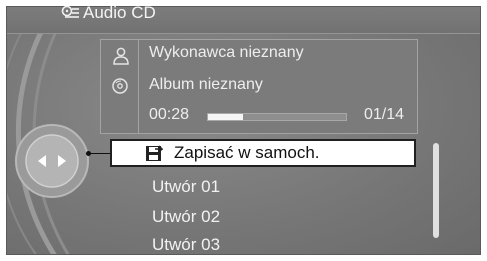  I want to click on idrive-controller-indicator, so click(52, 161).